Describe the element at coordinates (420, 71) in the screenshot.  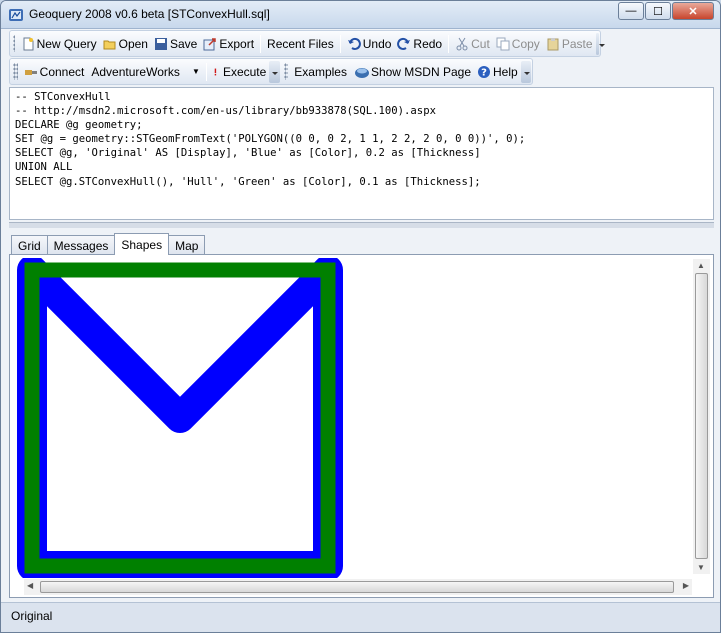
I see `show-msdn-label: Show MSDN Page` at that location.